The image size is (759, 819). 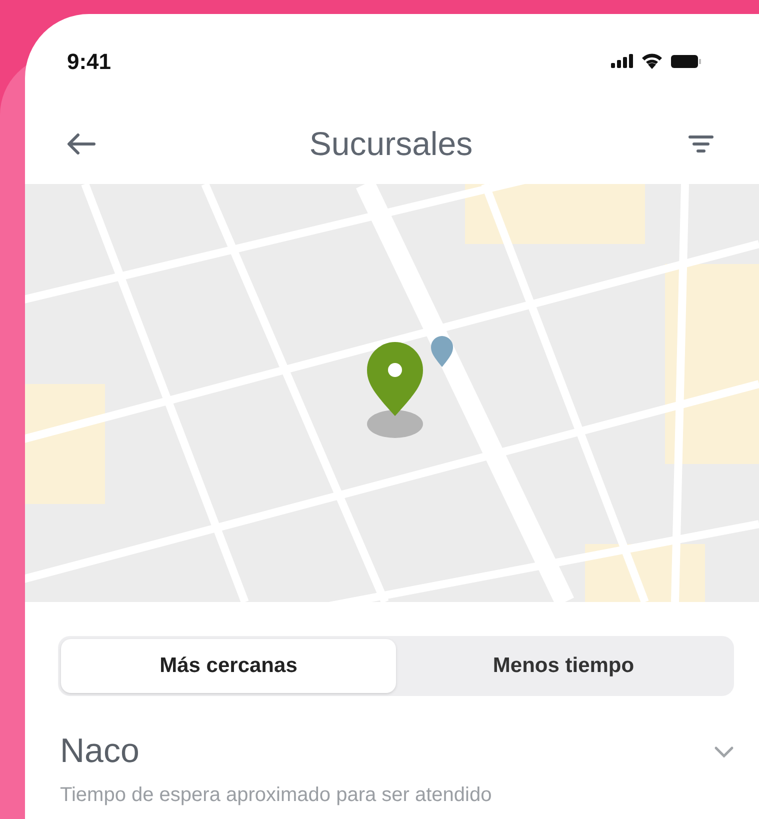 What do you see at coordinates (686, 61) in the screenshot?
I see `battery-icon` at bounding box center [686, 61].